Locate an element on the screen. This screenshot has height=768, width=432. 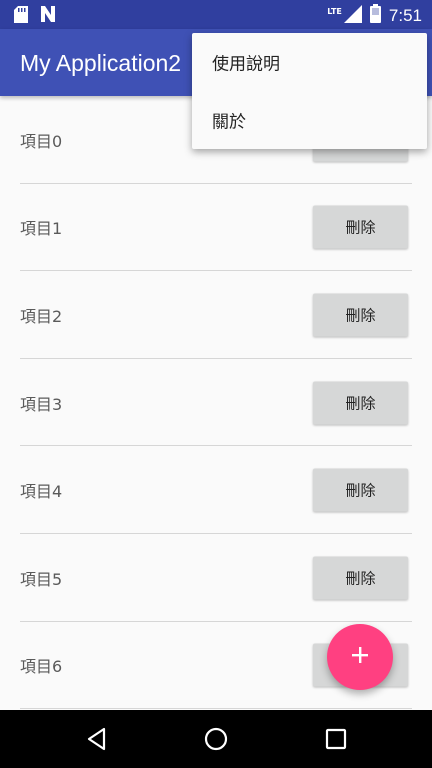
menu-item-label: 使用說明 is located at coordinates (246, 64).